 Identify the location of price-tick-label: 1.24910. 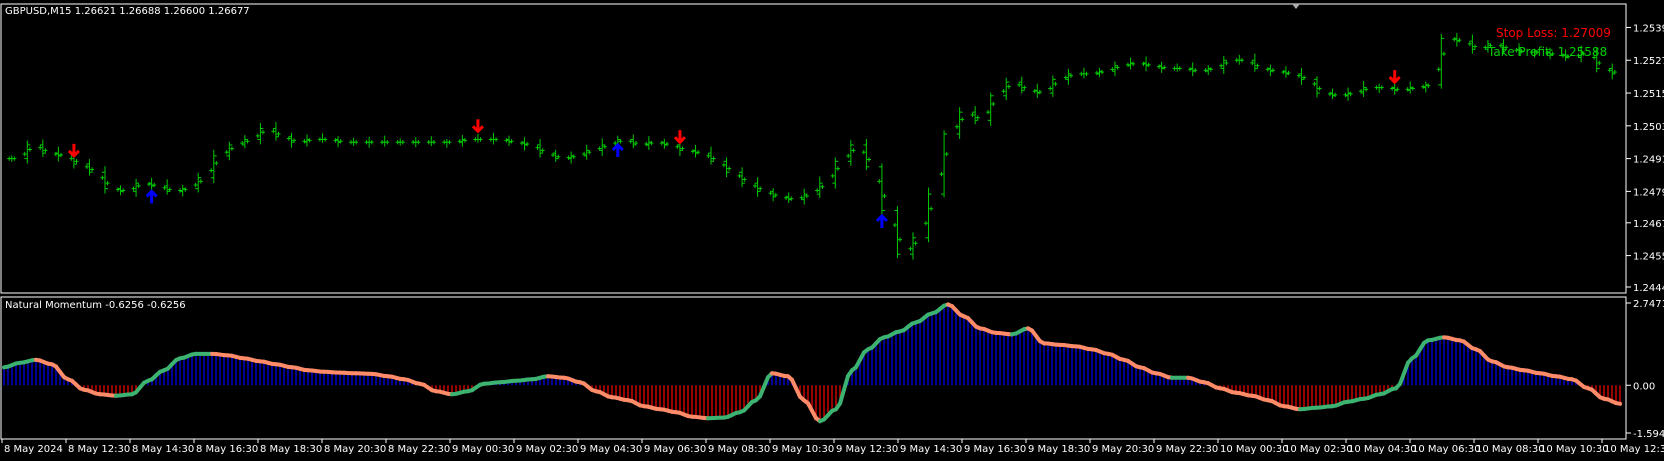
(1648, 160).